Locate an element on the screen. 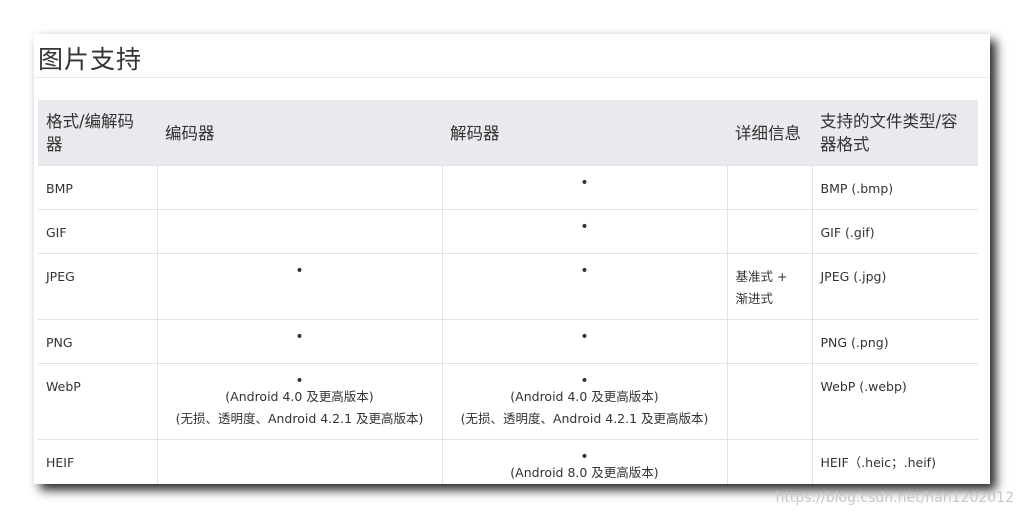  table-row: PNG • • PNG (.png) is located at coordinates (508, 341).